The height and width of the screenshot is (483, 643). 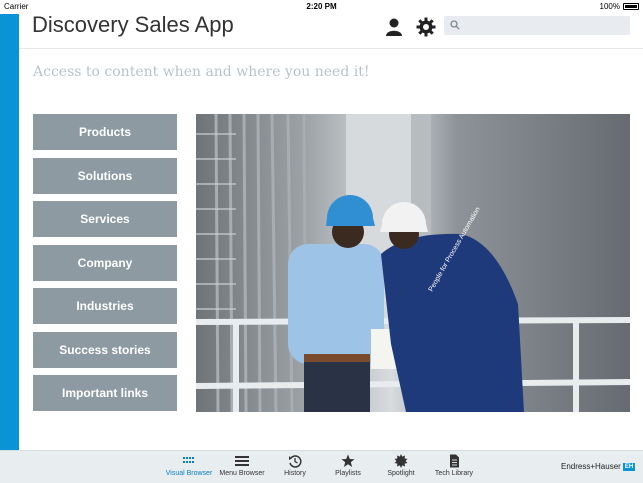 What do you see at coordinates (546, 26) in the screenshot?
I see `search-input` at bounding box center [546, 26].